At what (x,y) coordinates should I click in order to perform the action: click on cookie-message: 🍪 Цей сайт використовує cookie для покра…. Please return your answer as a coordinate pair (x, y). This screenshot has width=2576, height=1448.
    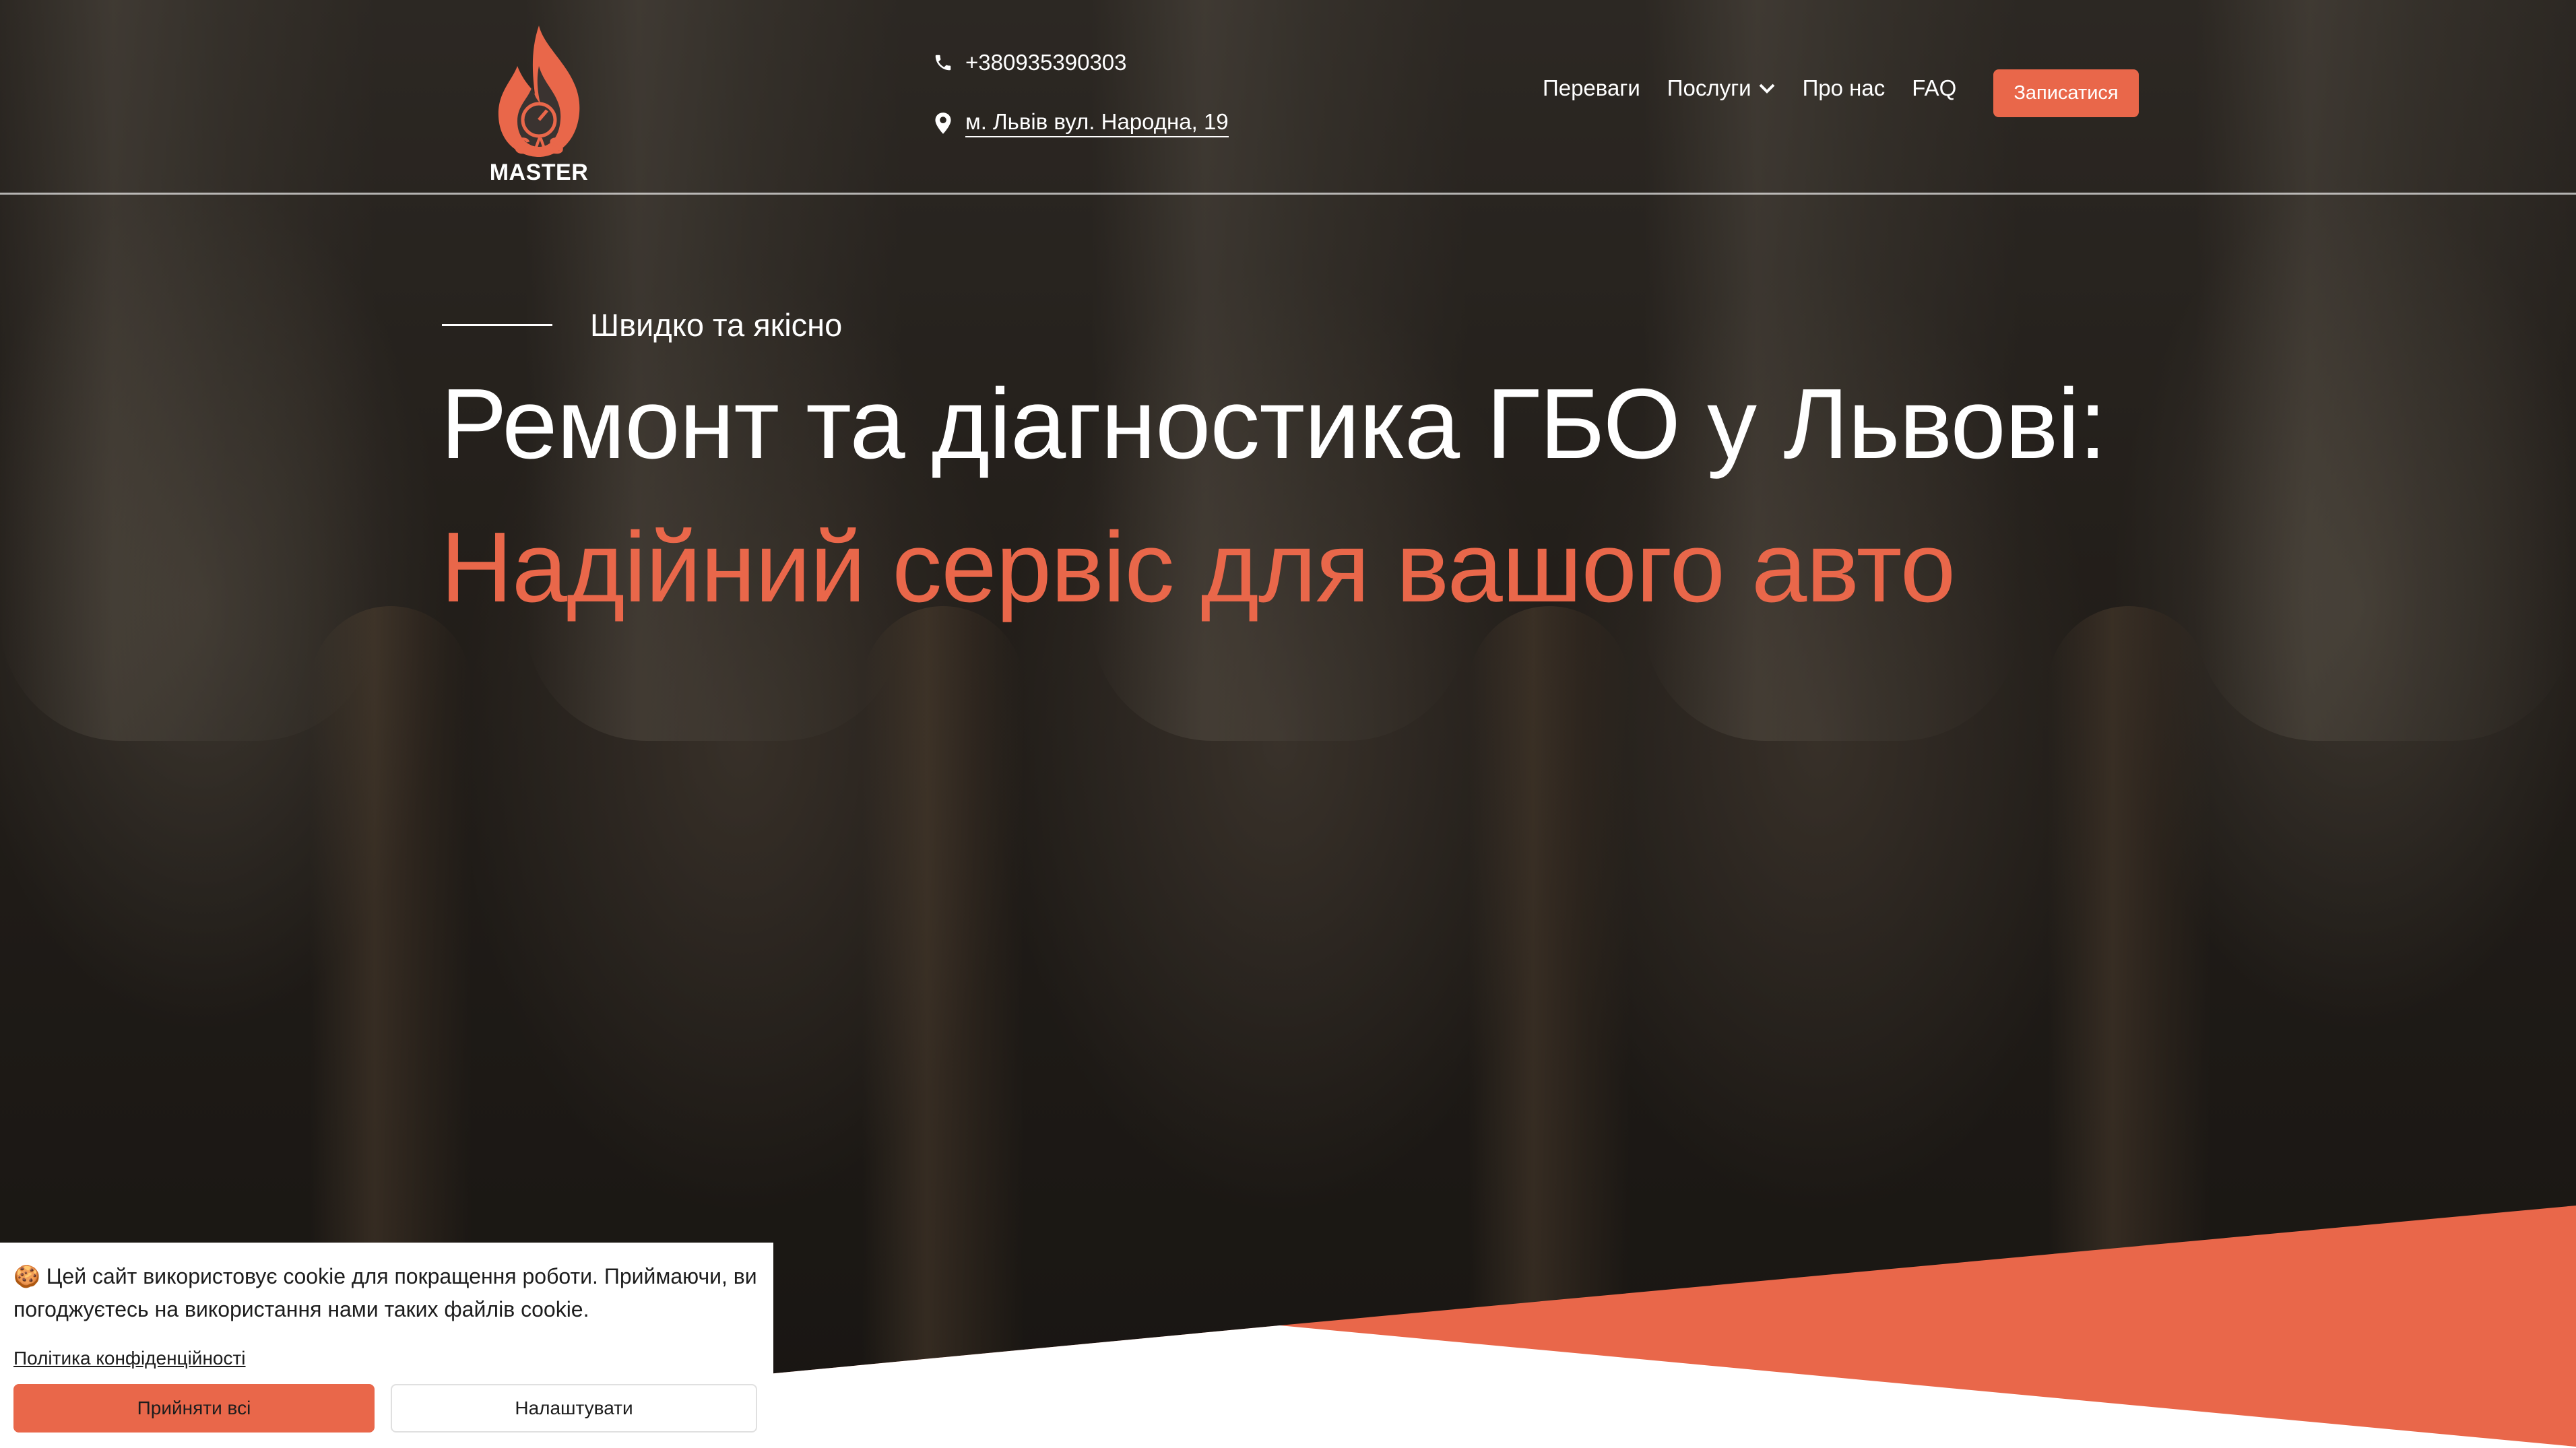
    Looking at the image, I should click on (385, 1292).